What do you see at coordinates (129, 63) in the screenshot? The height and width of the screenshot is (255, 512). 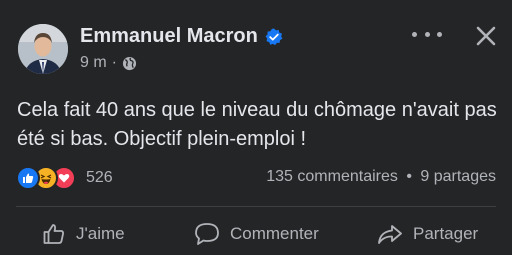 I see `globe-icon` at bounding box center [129, 63].